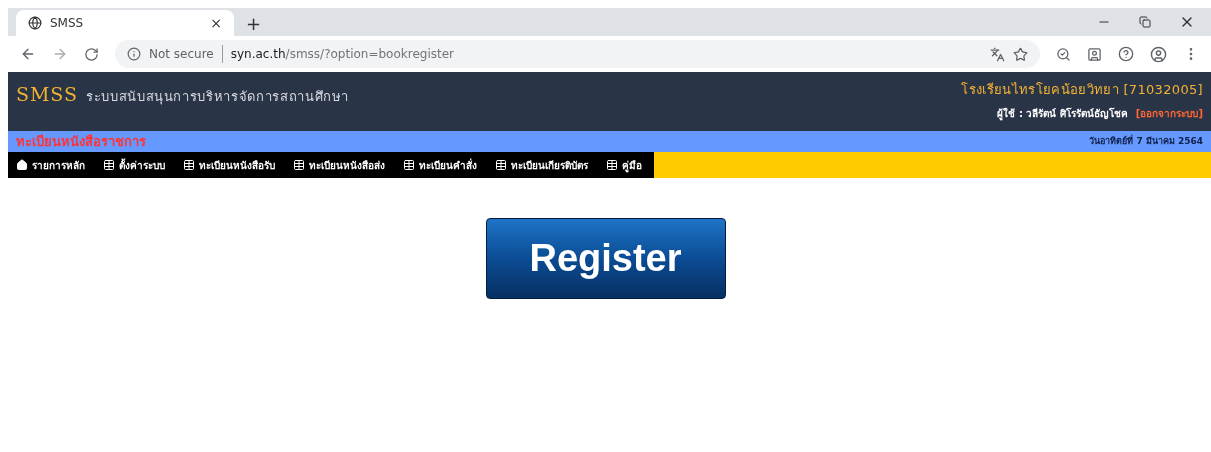 The width and height of the screenshot is (1211, 452). Describe the element at coordinates (440, 165) in the screenshot. I see `menu-item: ทะเบียนคำสั่ง` at that location.